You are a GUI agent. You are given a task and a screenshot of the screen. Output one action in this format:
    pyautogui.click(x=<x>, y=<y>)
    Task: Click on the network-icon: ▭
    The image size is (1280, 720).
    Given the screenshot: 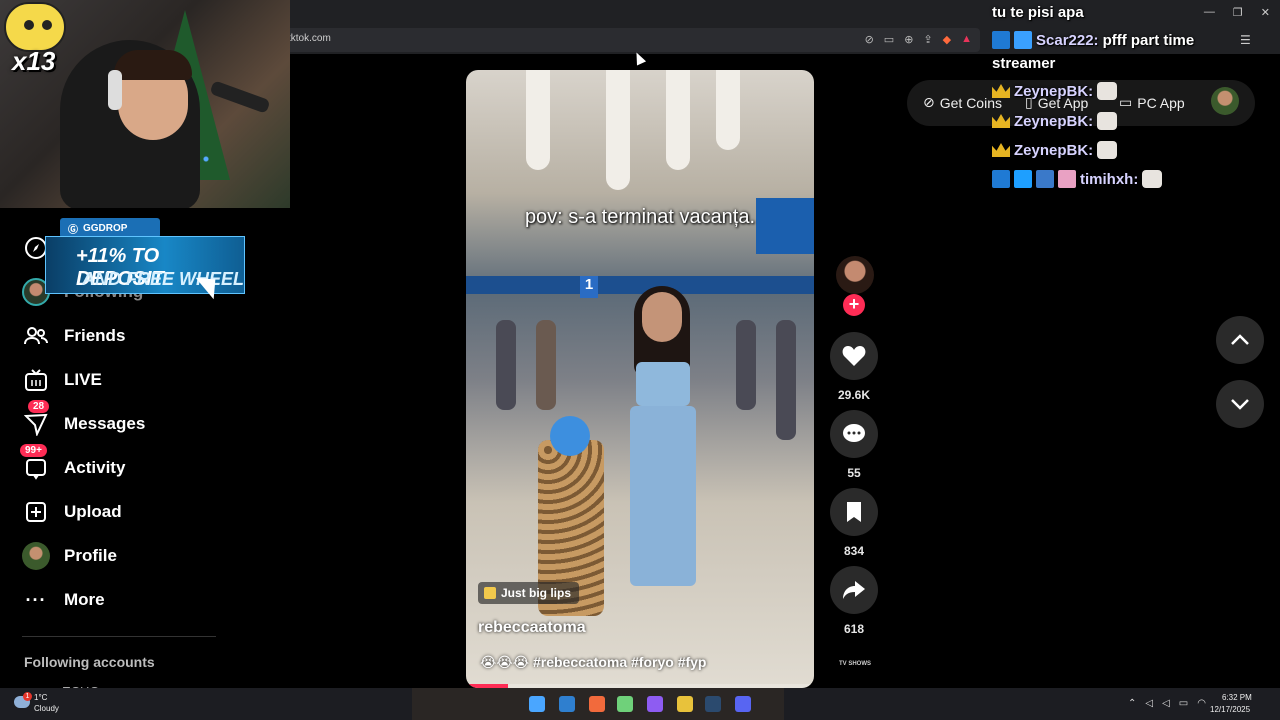 What is the action you would take?
    pyautogui.click(x=1183, y=703)
    